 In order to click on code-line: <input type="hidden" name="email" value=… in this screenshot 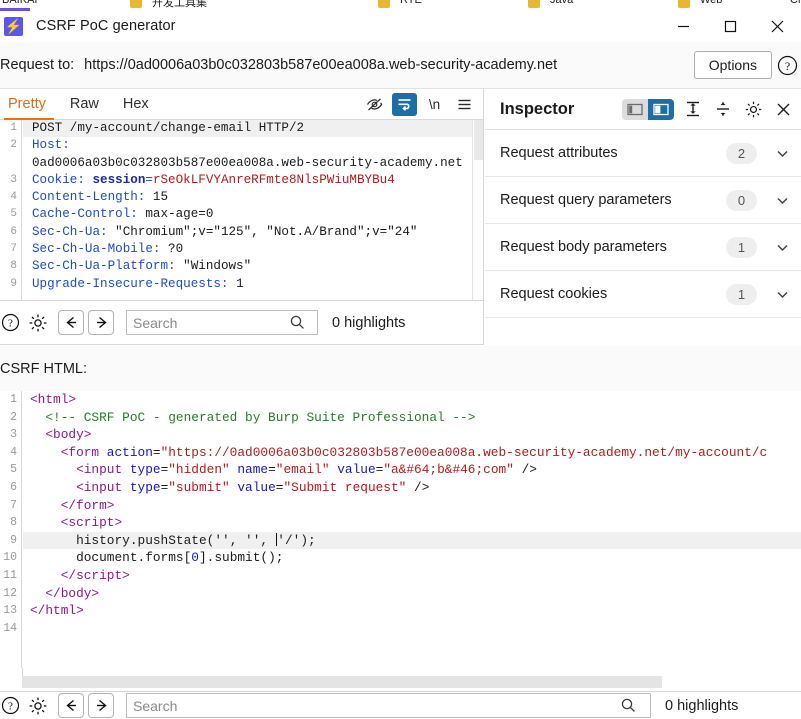, I will do `click(412, 470)`.